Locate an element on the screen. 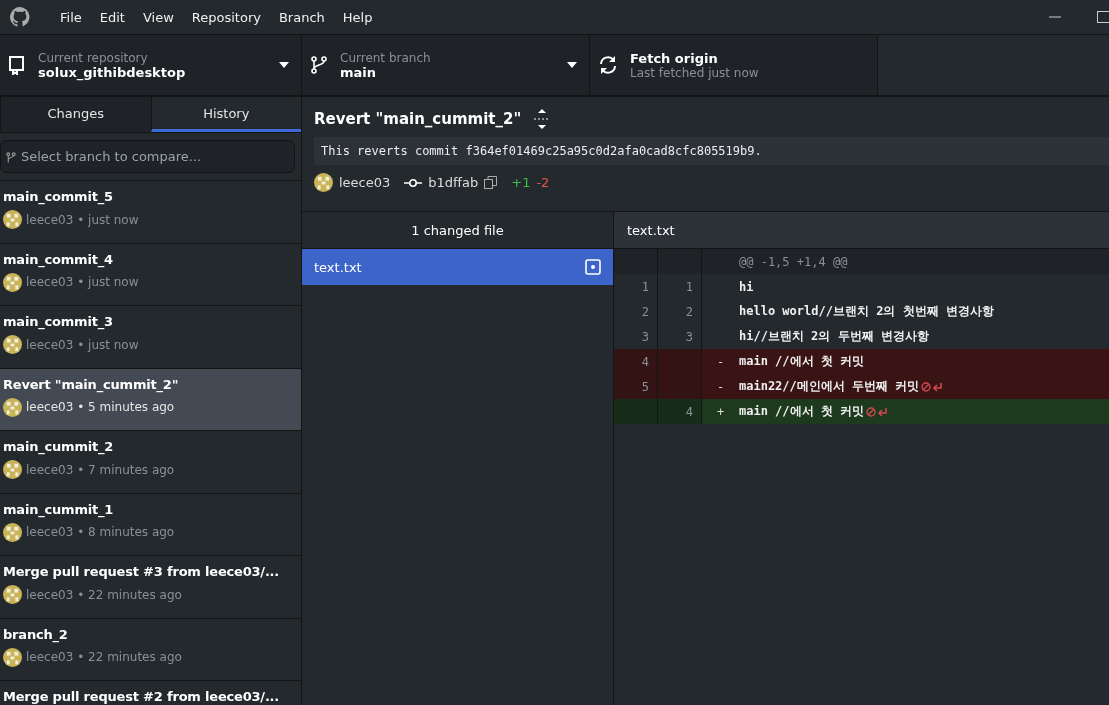 Image resolution: width=1109 pixels, height=705 pixels. menu-item: File is located at coordinates (71, 17).